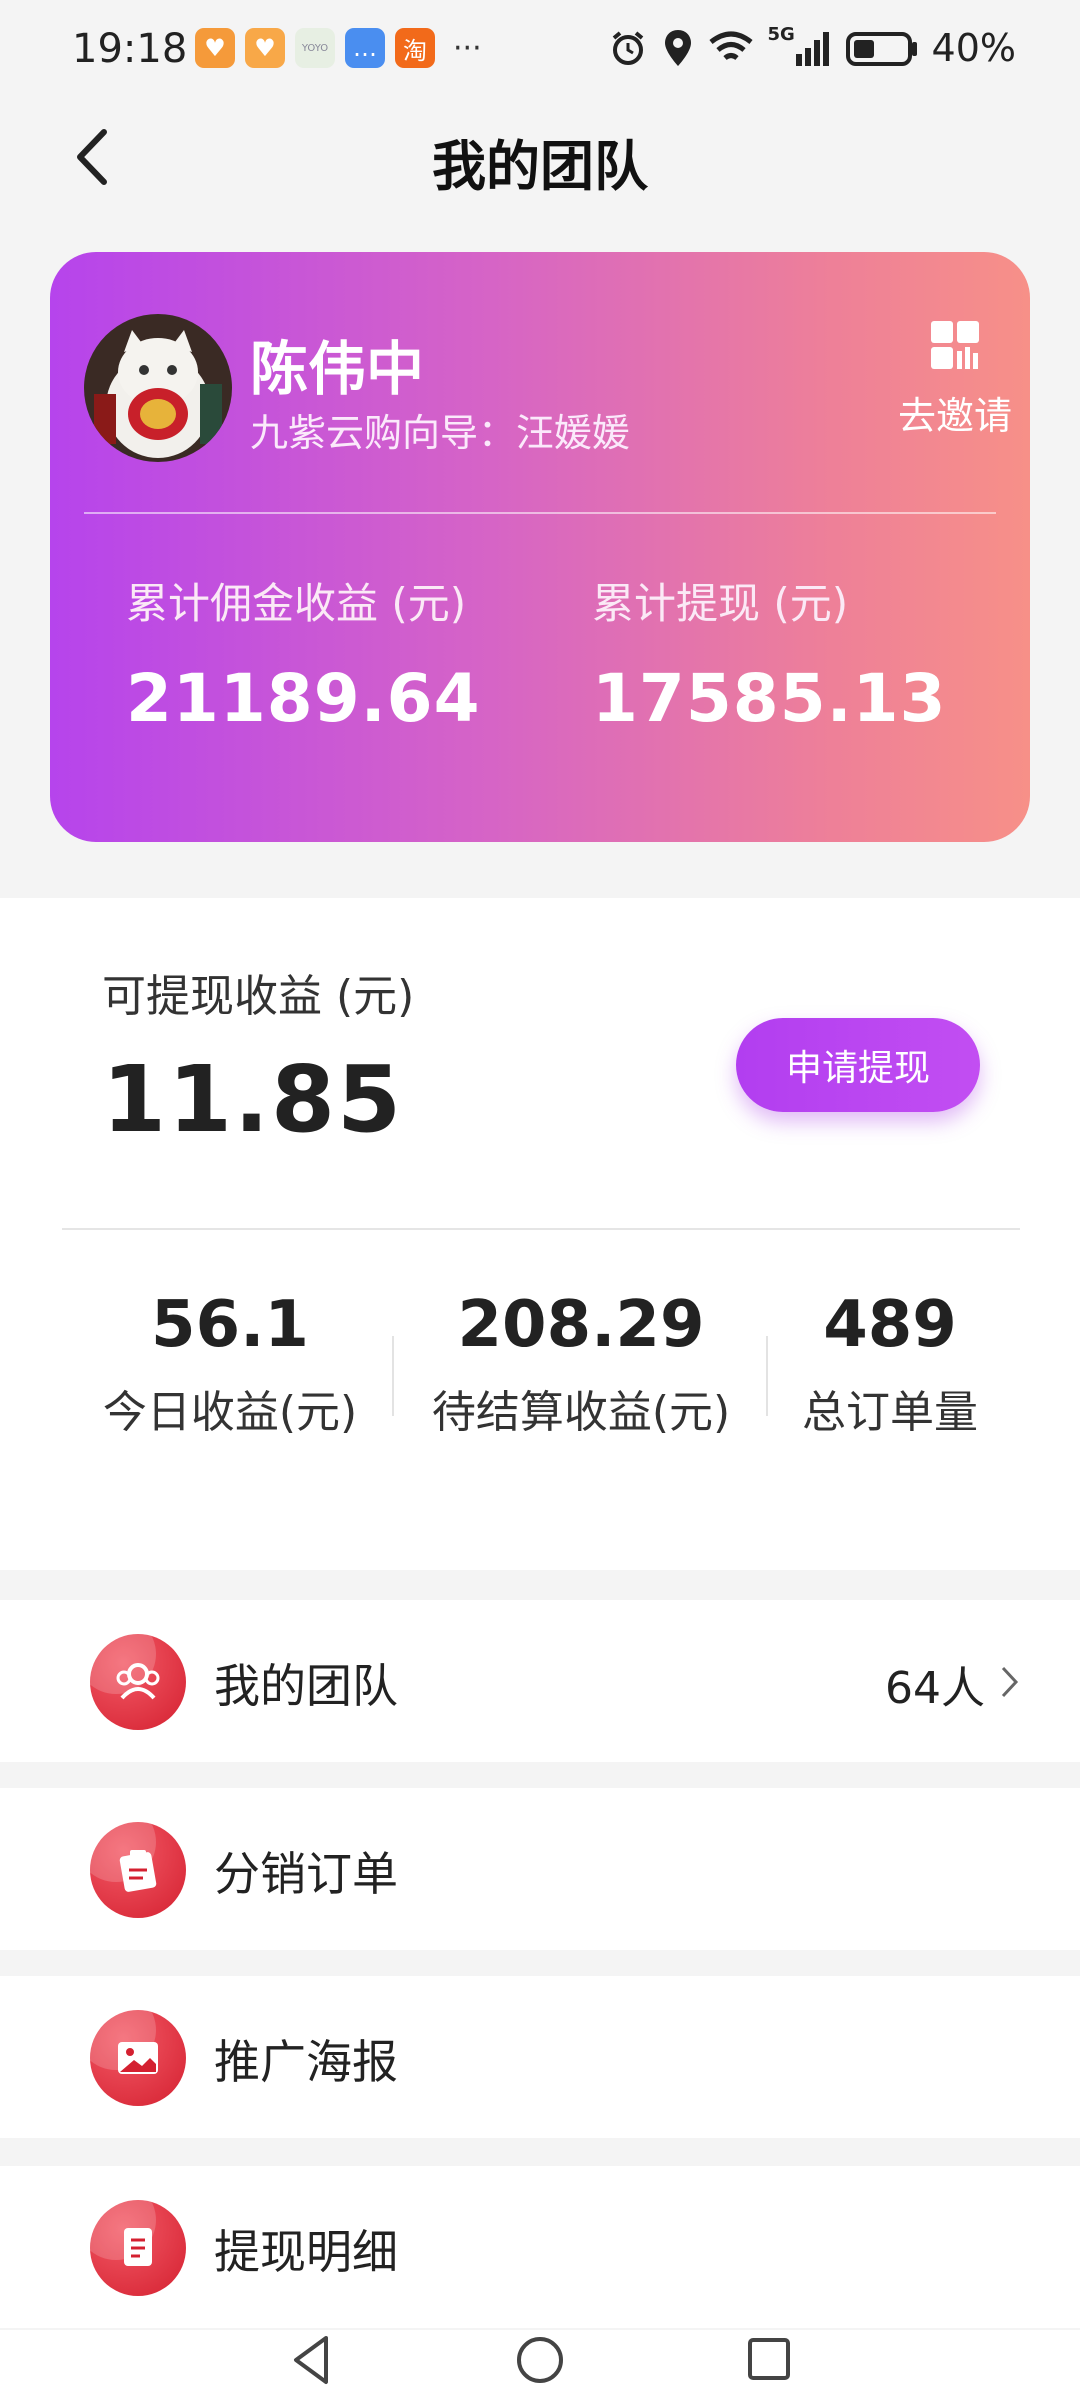  I want to click on lucky-cat-avatar-image, so click(158, 388).